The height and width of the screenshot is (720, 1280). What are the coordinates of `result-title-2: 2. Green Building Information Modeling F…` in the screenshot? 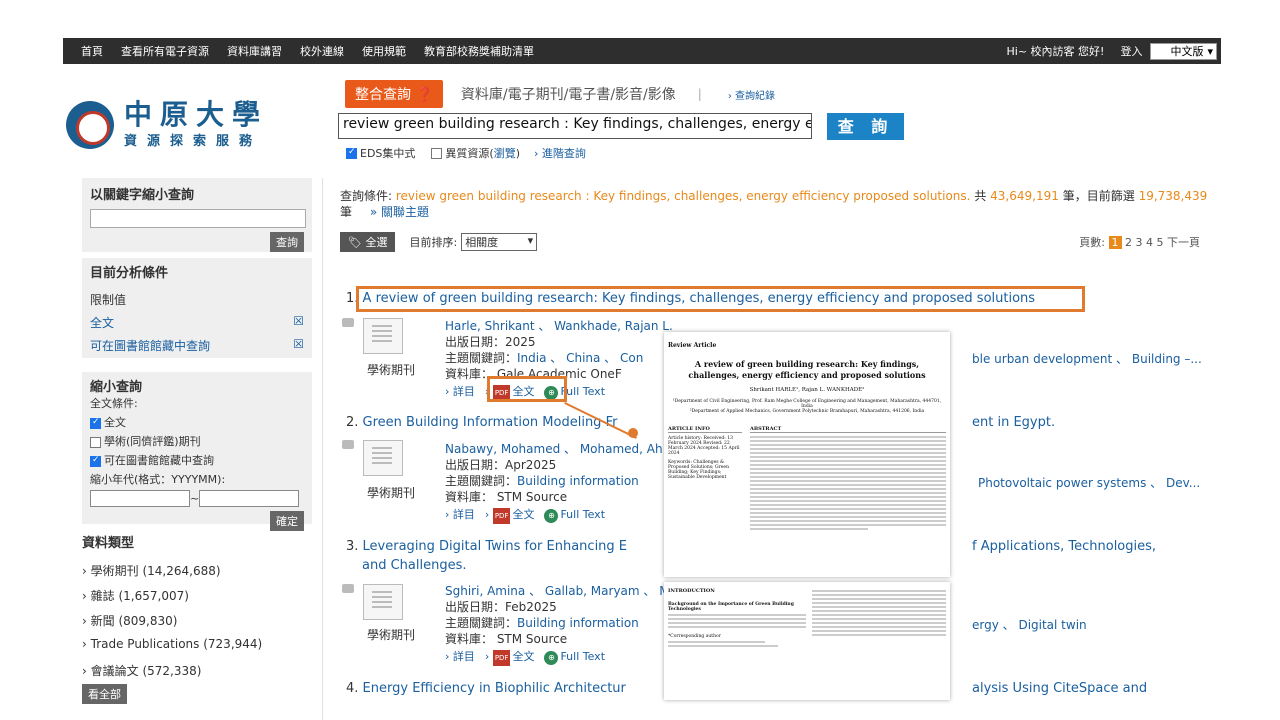 It's located at (481, 422).